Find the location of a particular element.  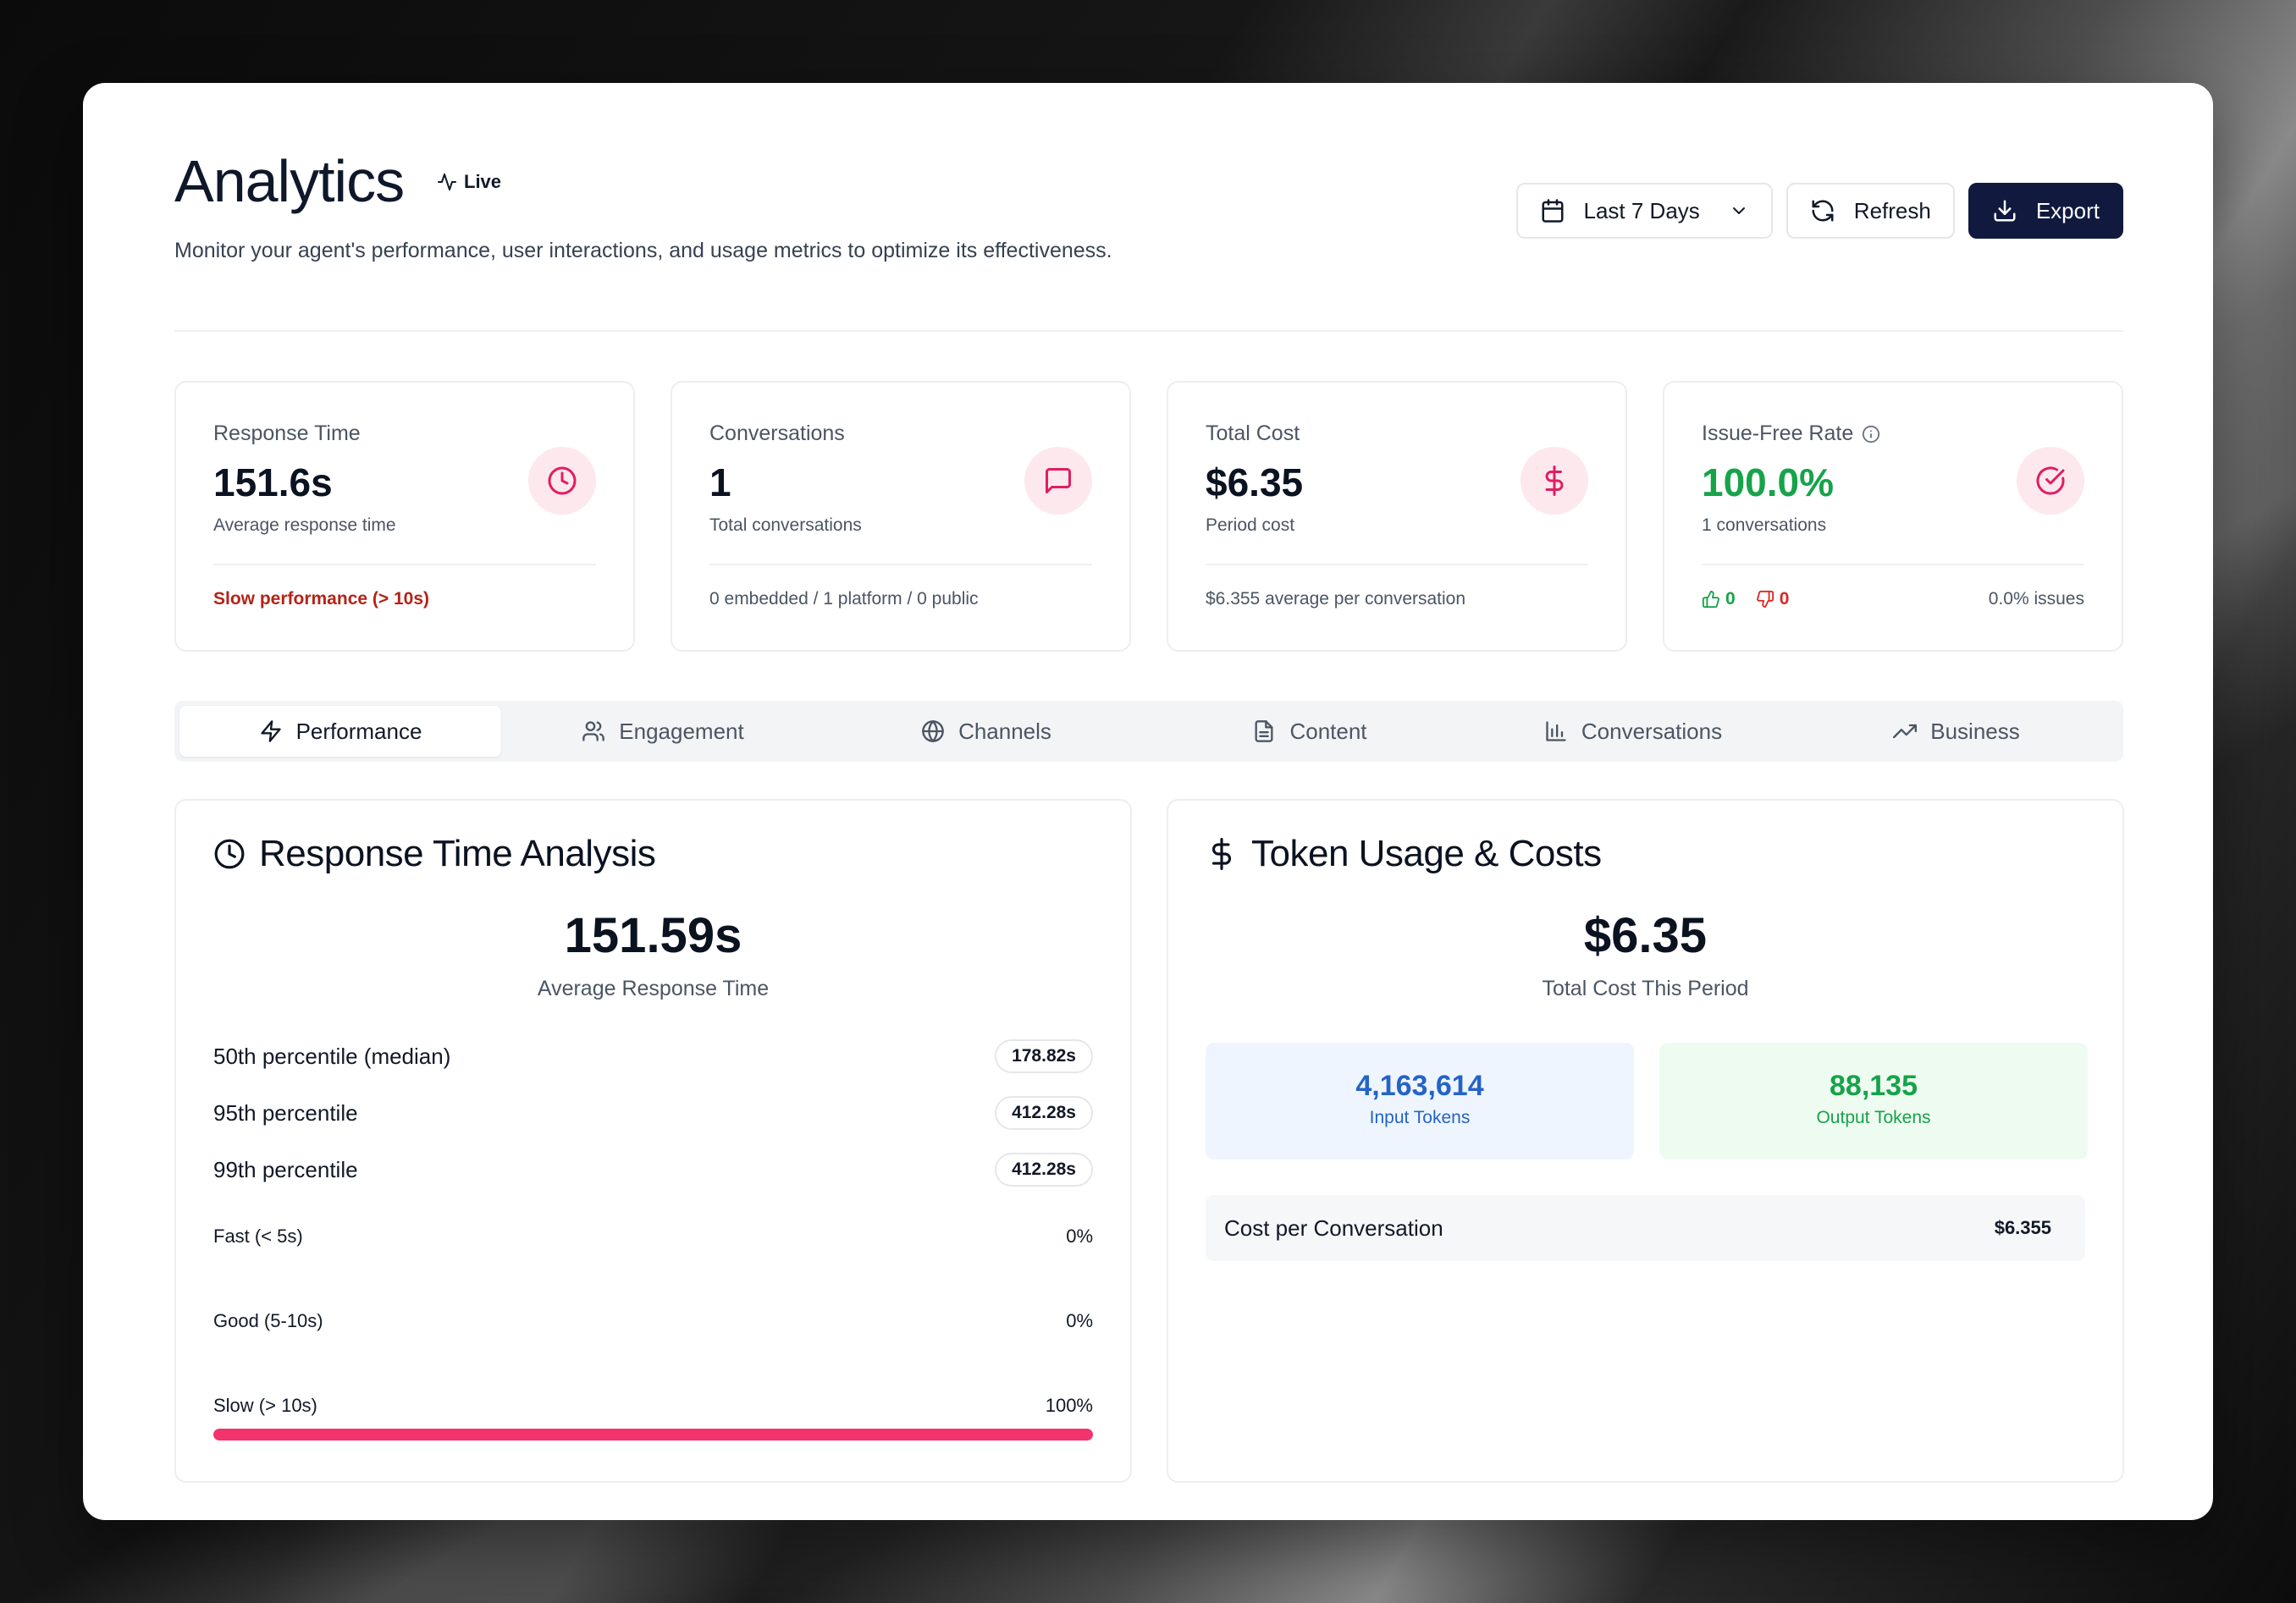

tab-performance: Performance is located at coordinates (340, 732).